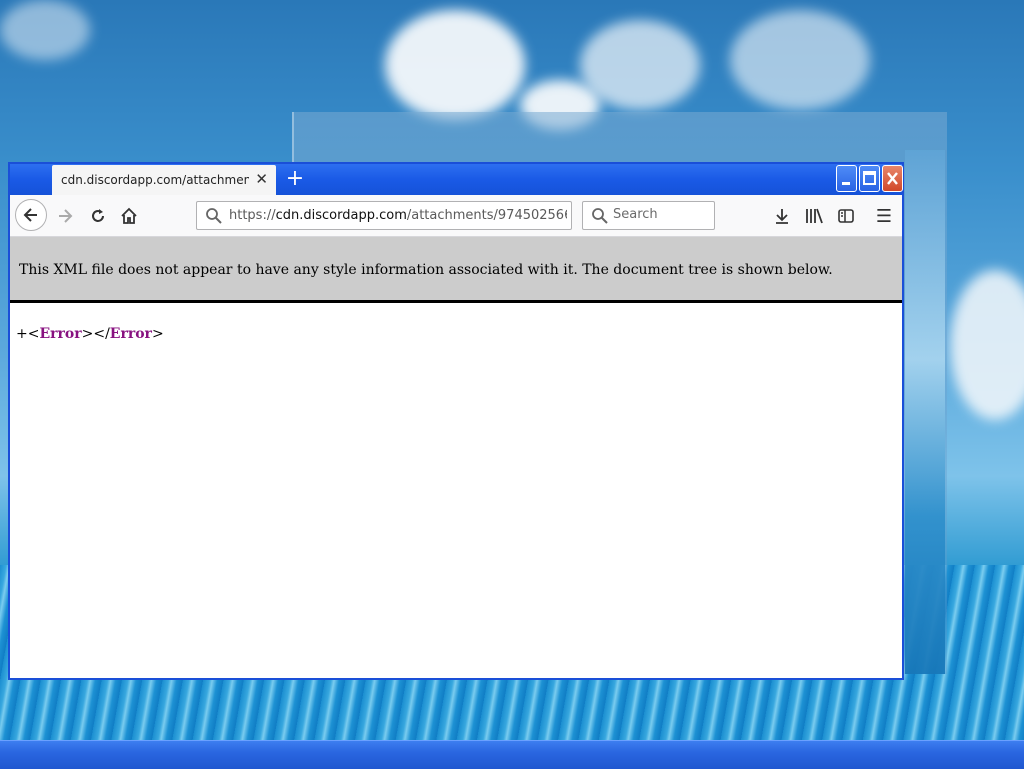  What do you see at coordinates (261, 179) in the screenshot?
I see `tab-close-icon: ✕` at bounding box center [261, 179].